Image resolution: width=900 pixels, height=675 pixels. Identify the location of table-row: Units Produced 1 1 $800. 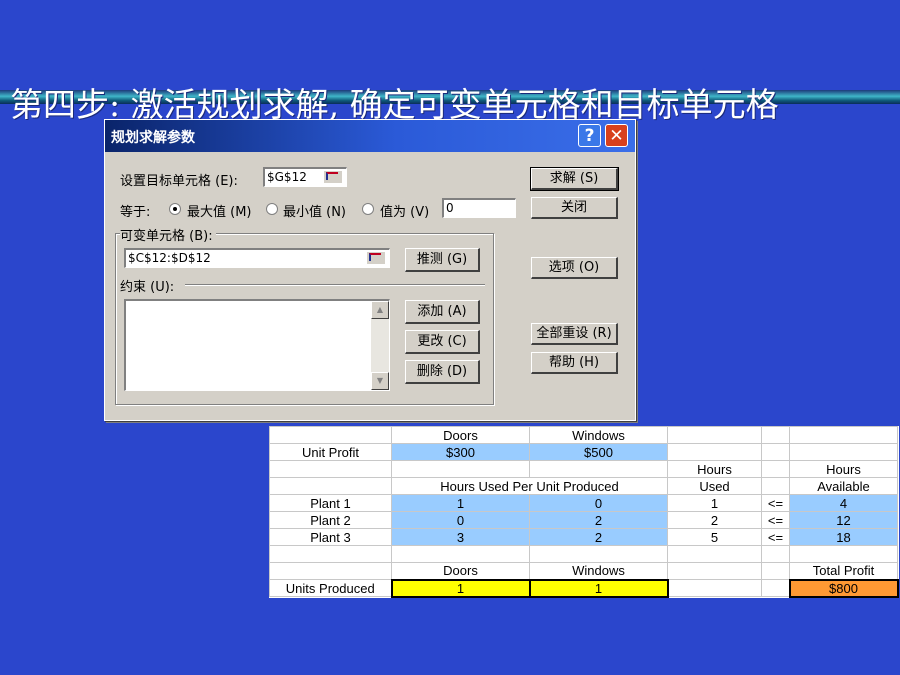
(584, 588).